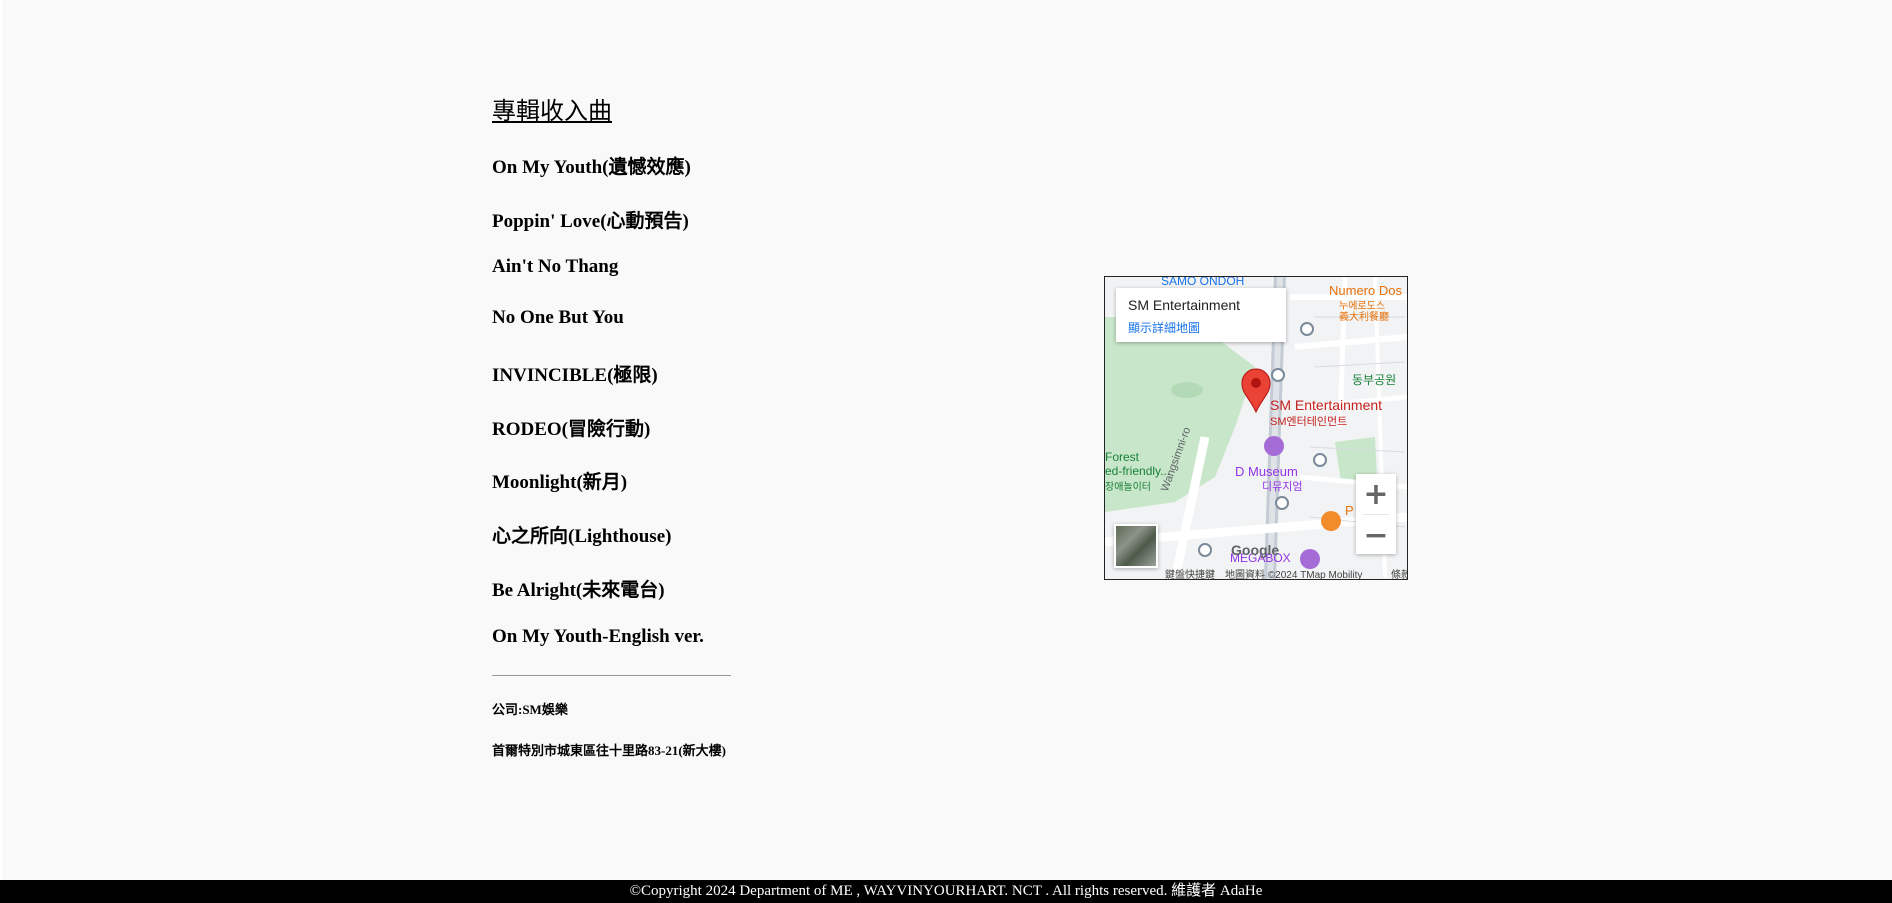 The image size is (1892, 903). I want to click on map-label-restaurant: P, so click(1349, 510).